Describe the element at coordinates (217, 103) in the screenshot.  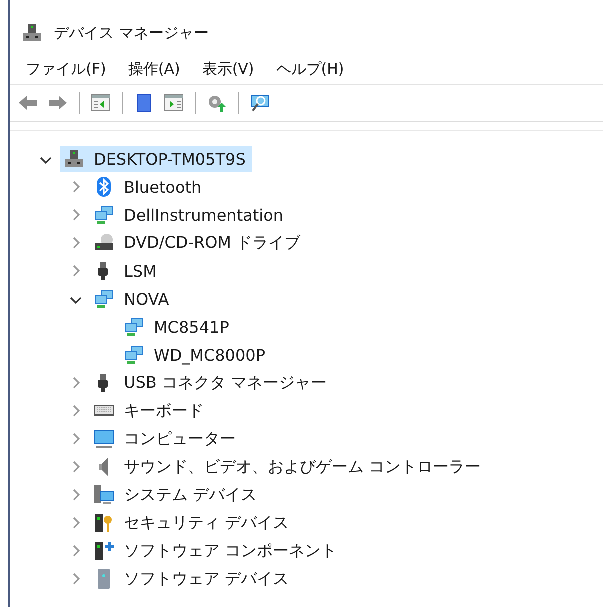
I see `gear-upload-icon` at that location.